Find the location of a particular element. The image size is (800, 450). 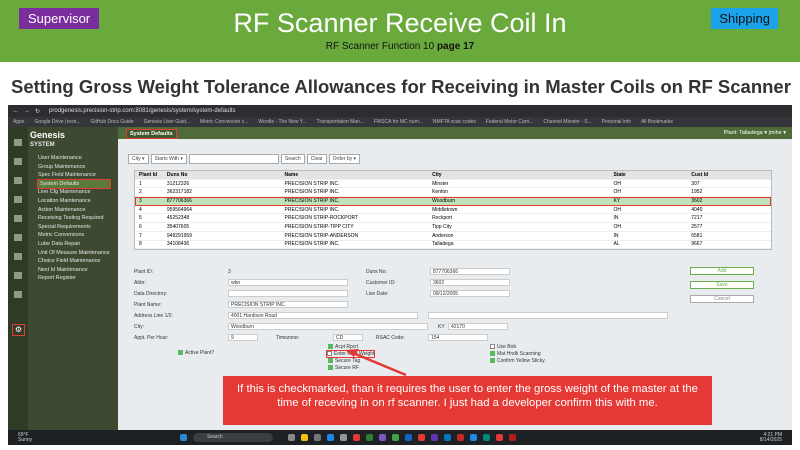

subtitle: RF Scanner Function 10 page 17 is located at coordinates (400, 46).